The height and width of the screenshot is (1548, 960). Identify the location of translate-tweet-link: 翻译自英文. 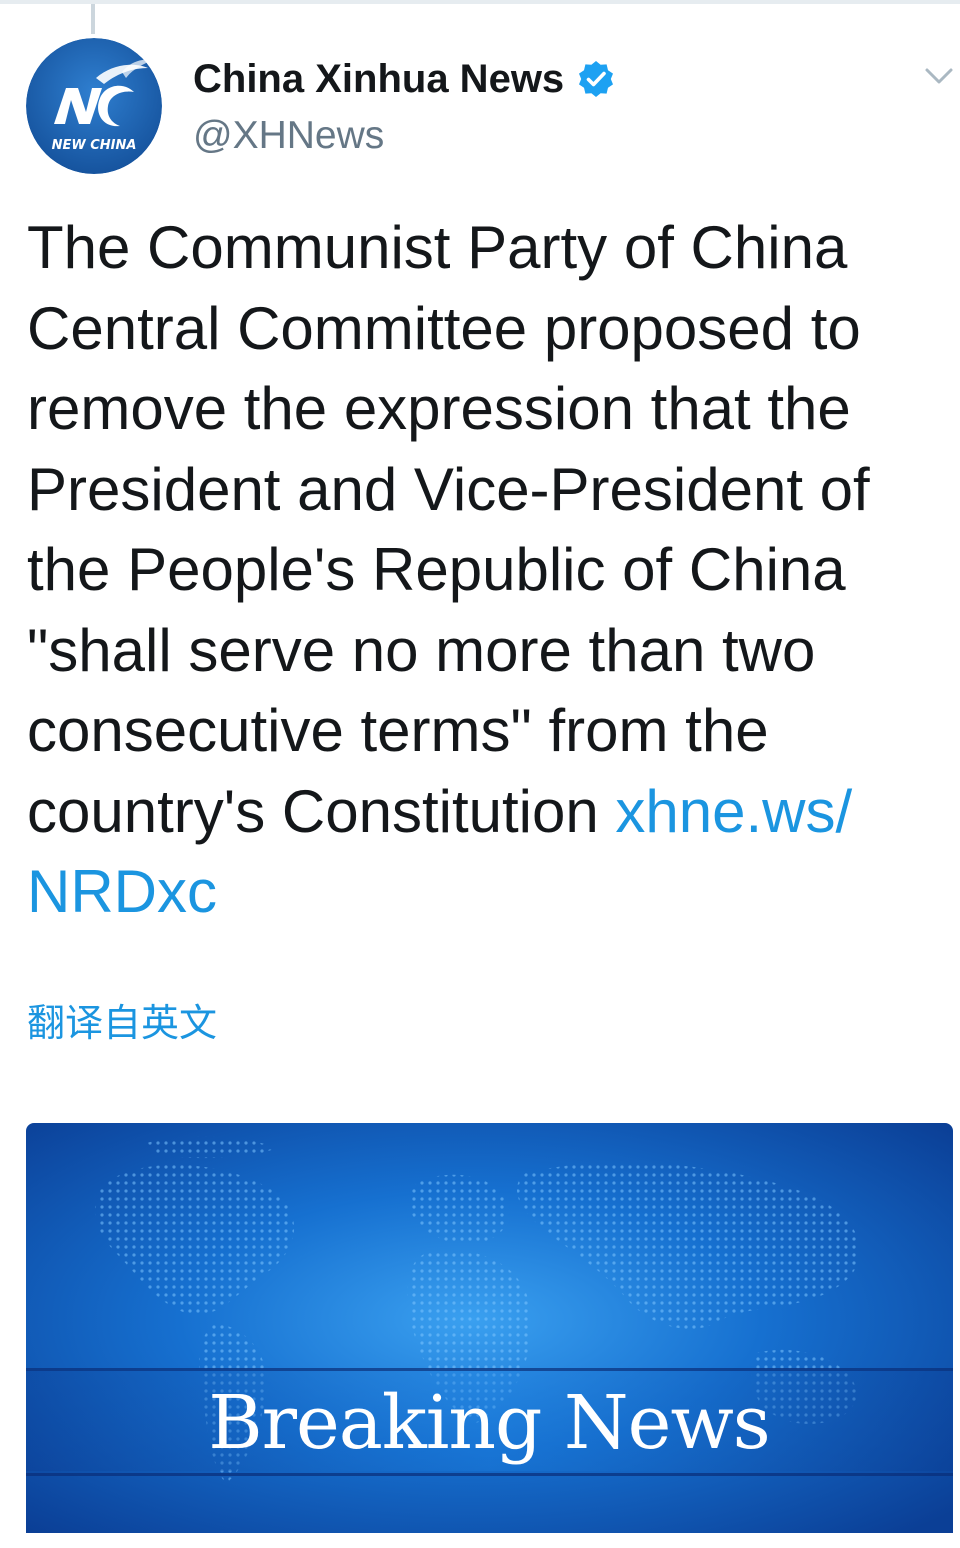
(122, 1019).